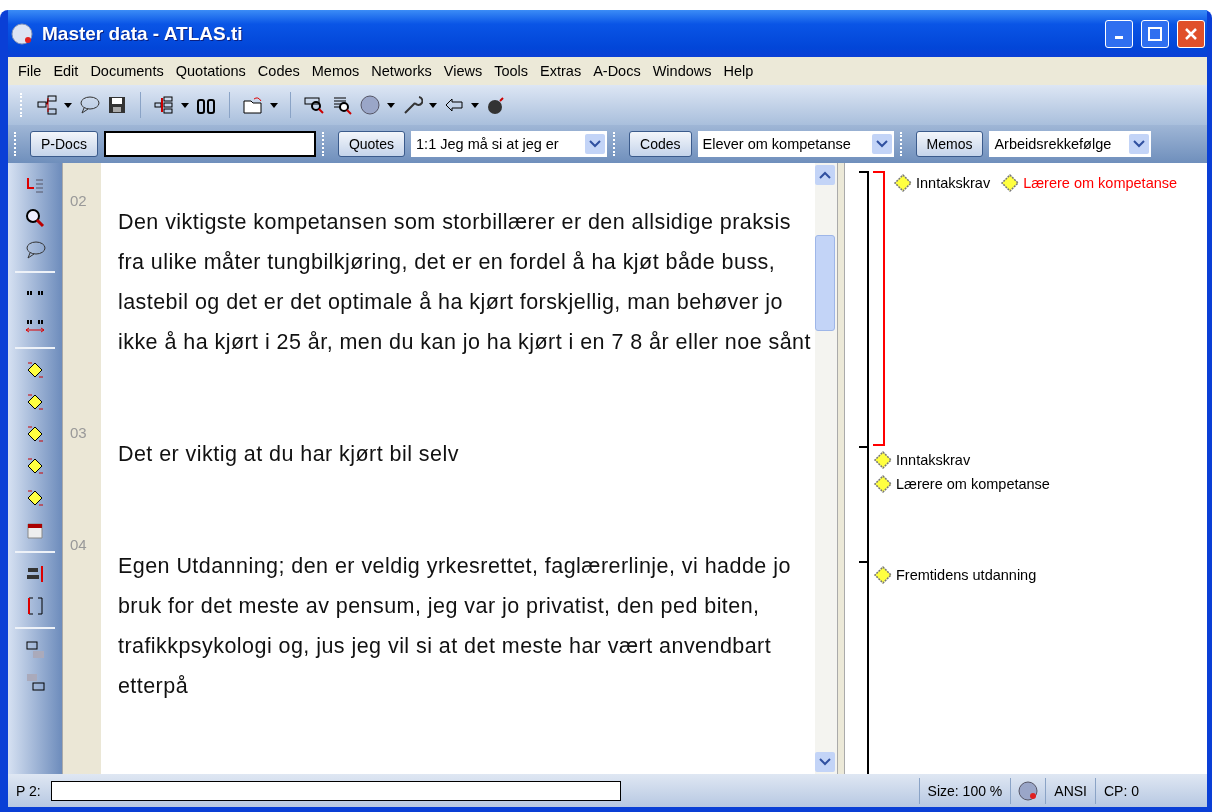  Describe the element at coordinates (78, 201) in the screenshot. I see `line-number: 02` at that location.